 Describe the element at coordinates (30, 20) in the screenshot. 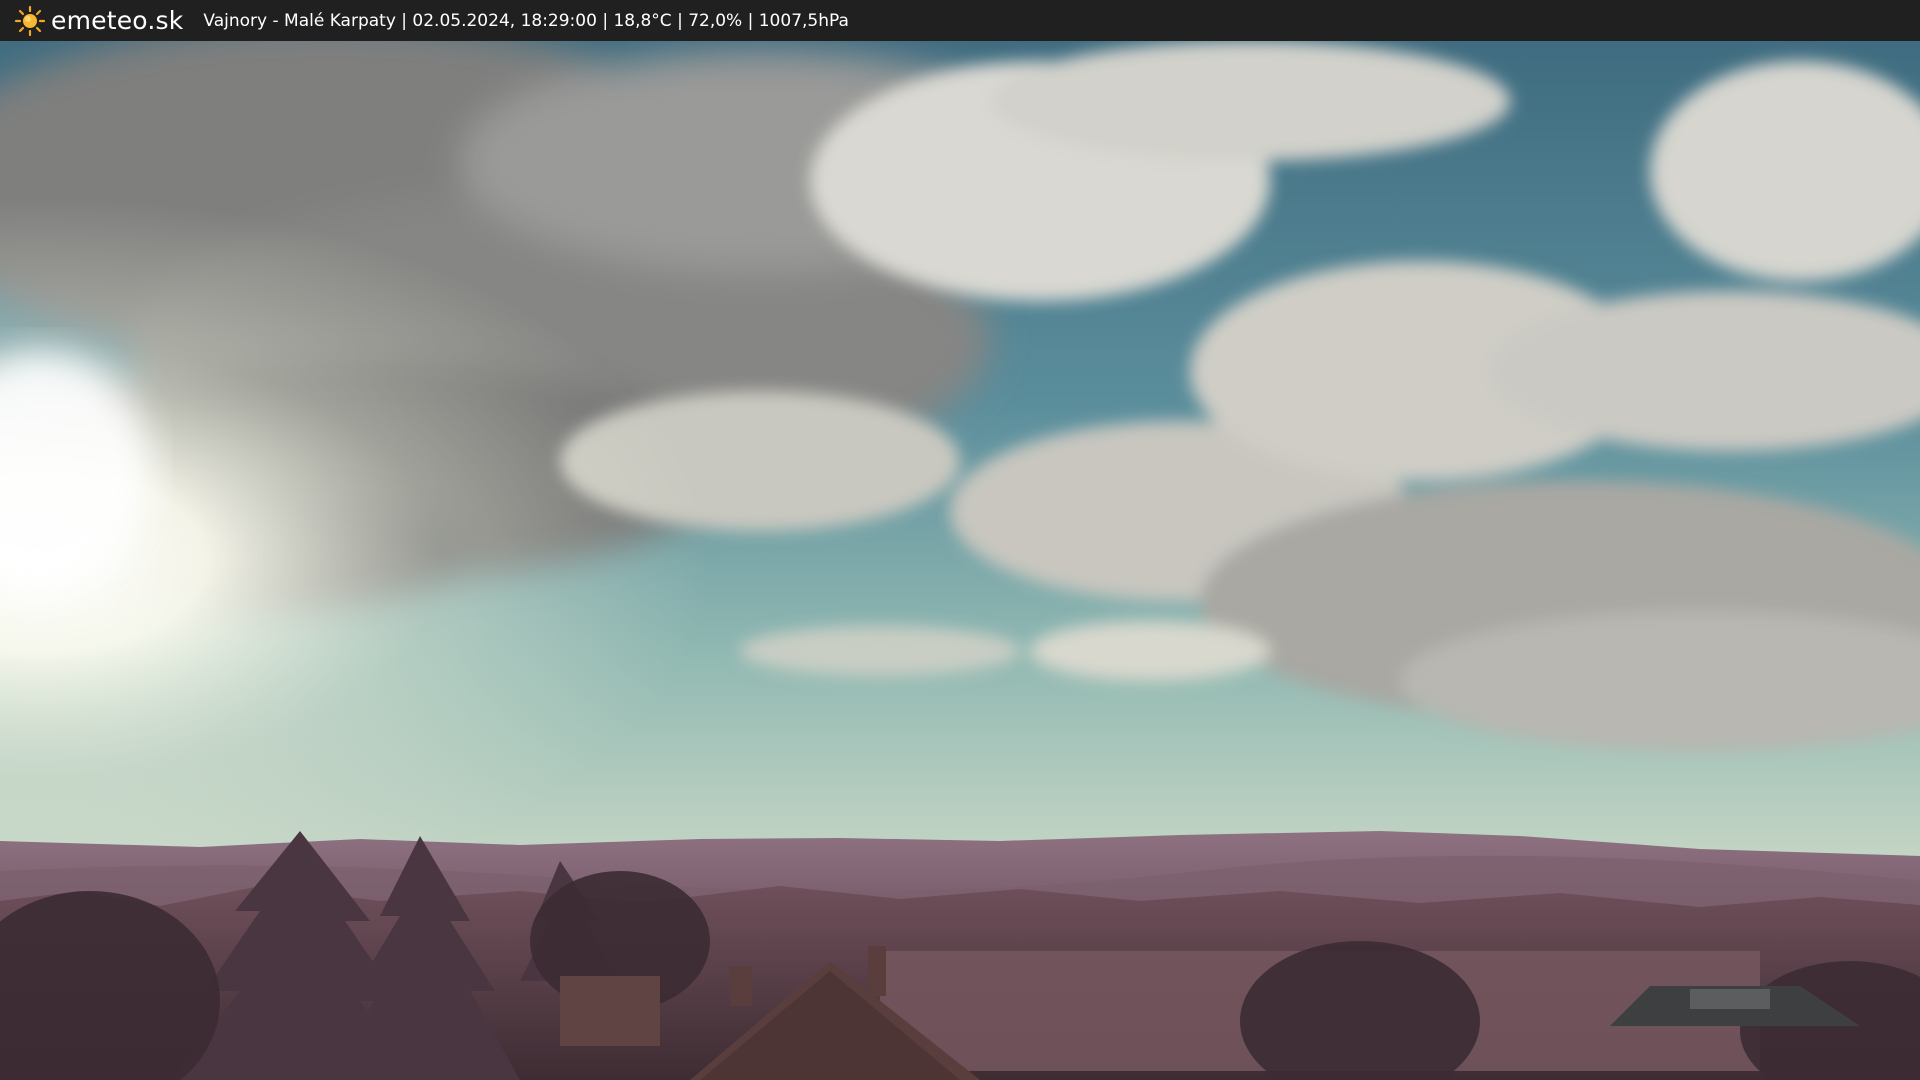

I see `sun-icon` at that location.